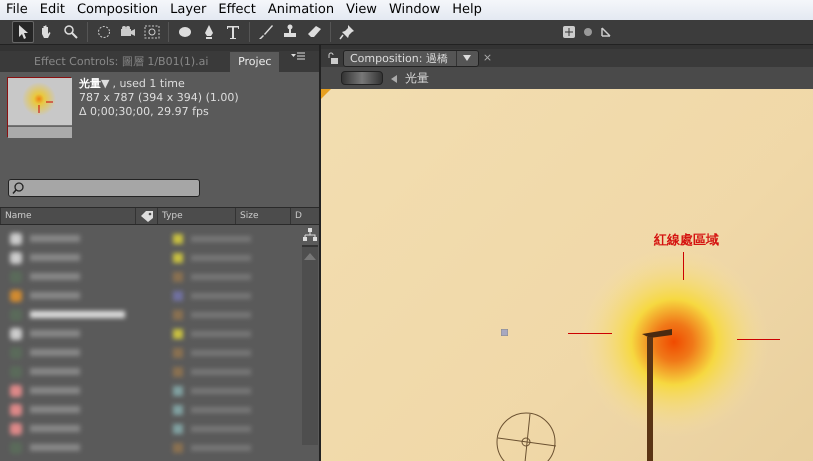  Describe the element at coordinates (686, 241) in the screenshot. I see `annotation-text: 紅線處區域` at that location.